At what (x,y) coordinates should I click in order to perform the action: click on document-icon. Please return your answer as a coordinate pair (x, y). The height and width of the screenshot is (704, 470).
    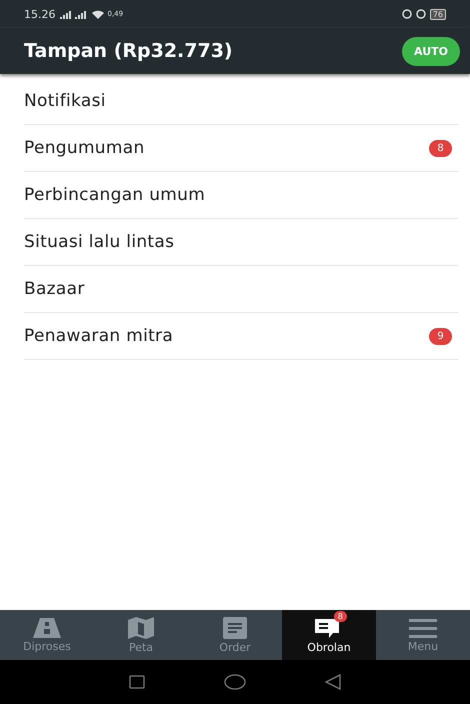
    Looking at the image, I should click on (235, 627).